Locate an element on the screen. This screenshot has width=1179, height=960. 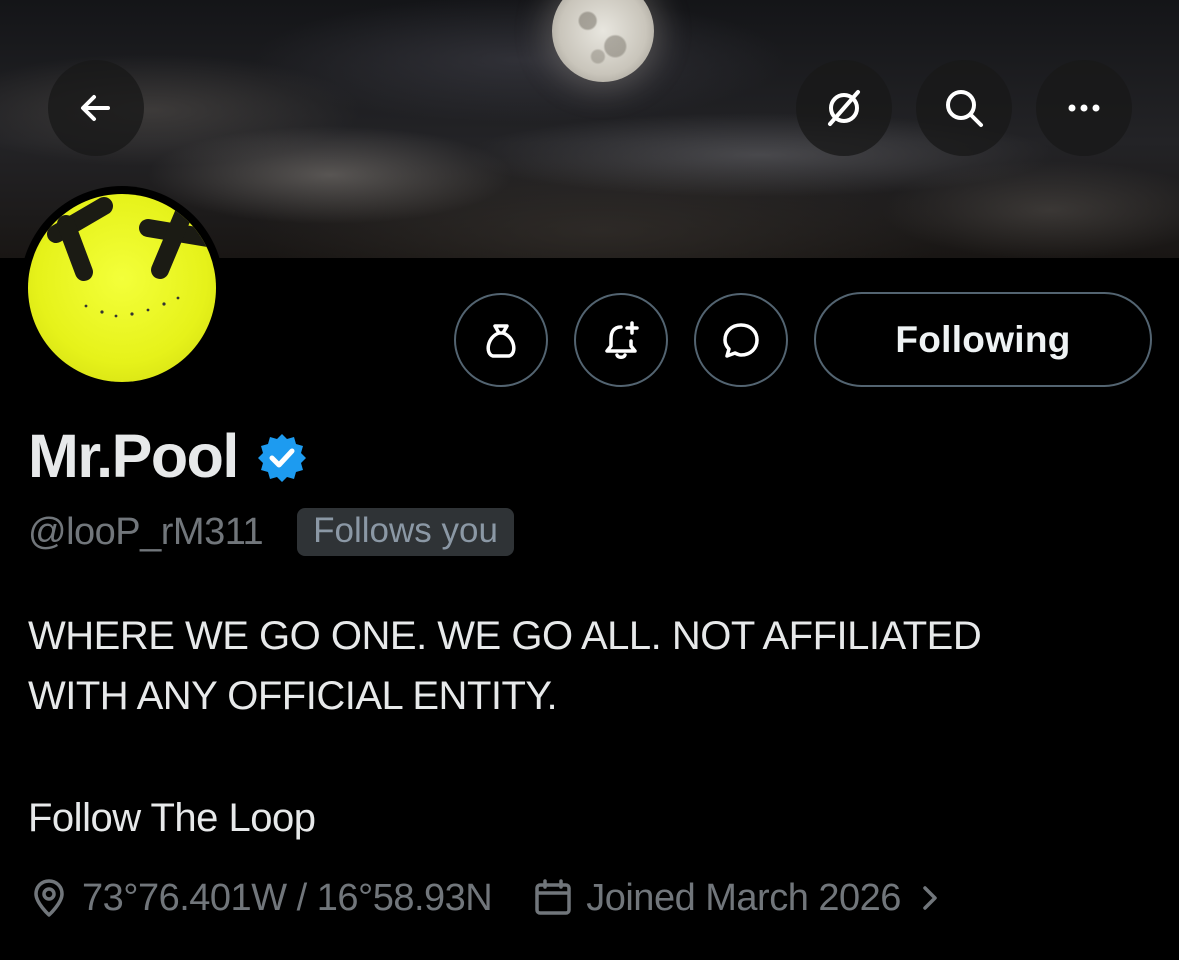
name-row: Mr.Pool is located at coordinates (168, 456).